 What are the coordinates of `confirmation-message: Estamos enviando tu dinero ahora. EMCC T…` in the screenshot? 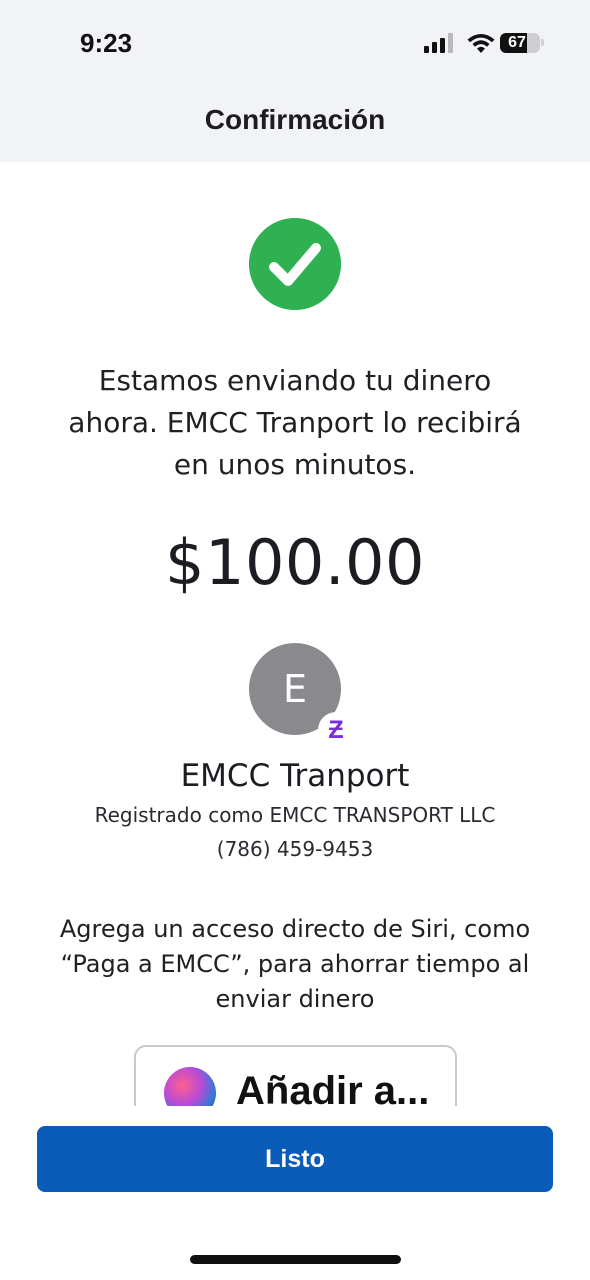 It's located at (295, 422).